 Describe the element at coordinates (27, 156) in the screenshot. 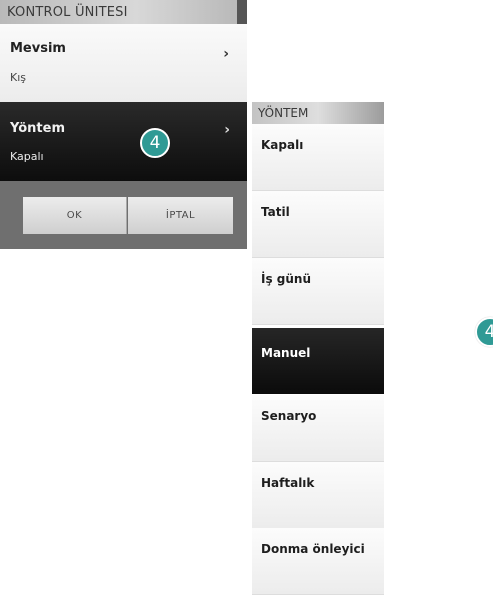

I see `mode-value: Kapalı` at that location.